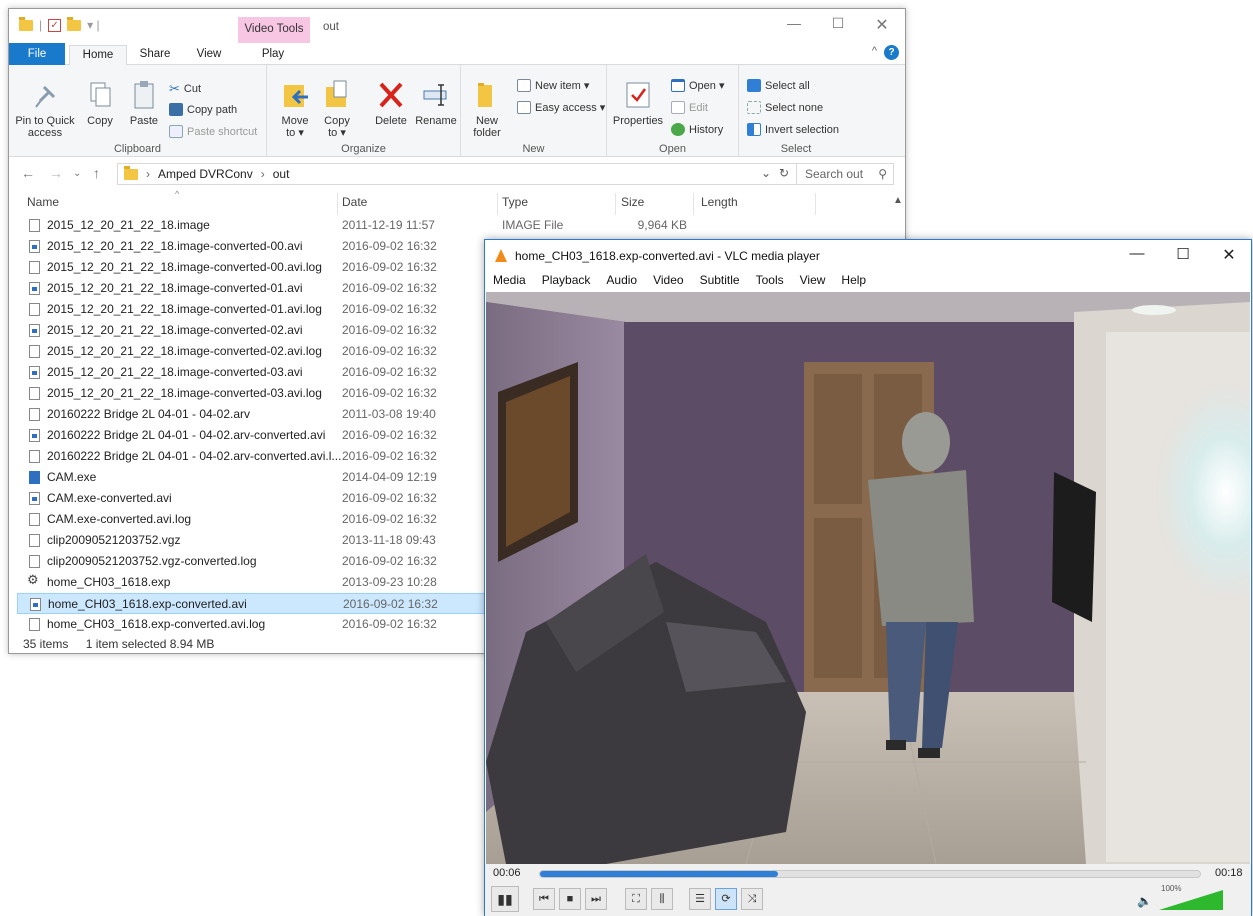 Image resolution: width=1253 pixels, height=916 pixels. I want to click on loop-icon: ⟳, so click(726, 899).